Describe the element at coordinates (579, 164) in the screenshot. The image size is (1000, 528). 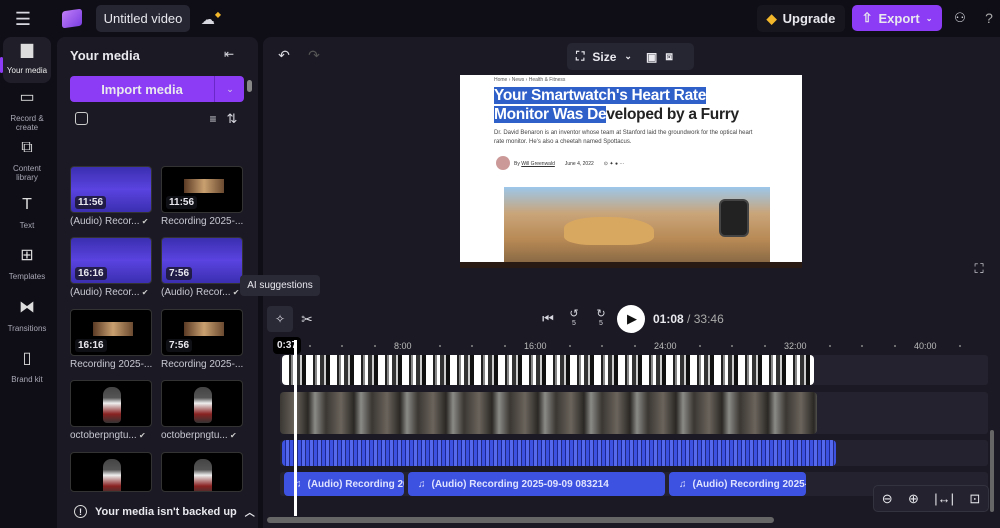
I see `article-date: June 4, 2022` at that location.